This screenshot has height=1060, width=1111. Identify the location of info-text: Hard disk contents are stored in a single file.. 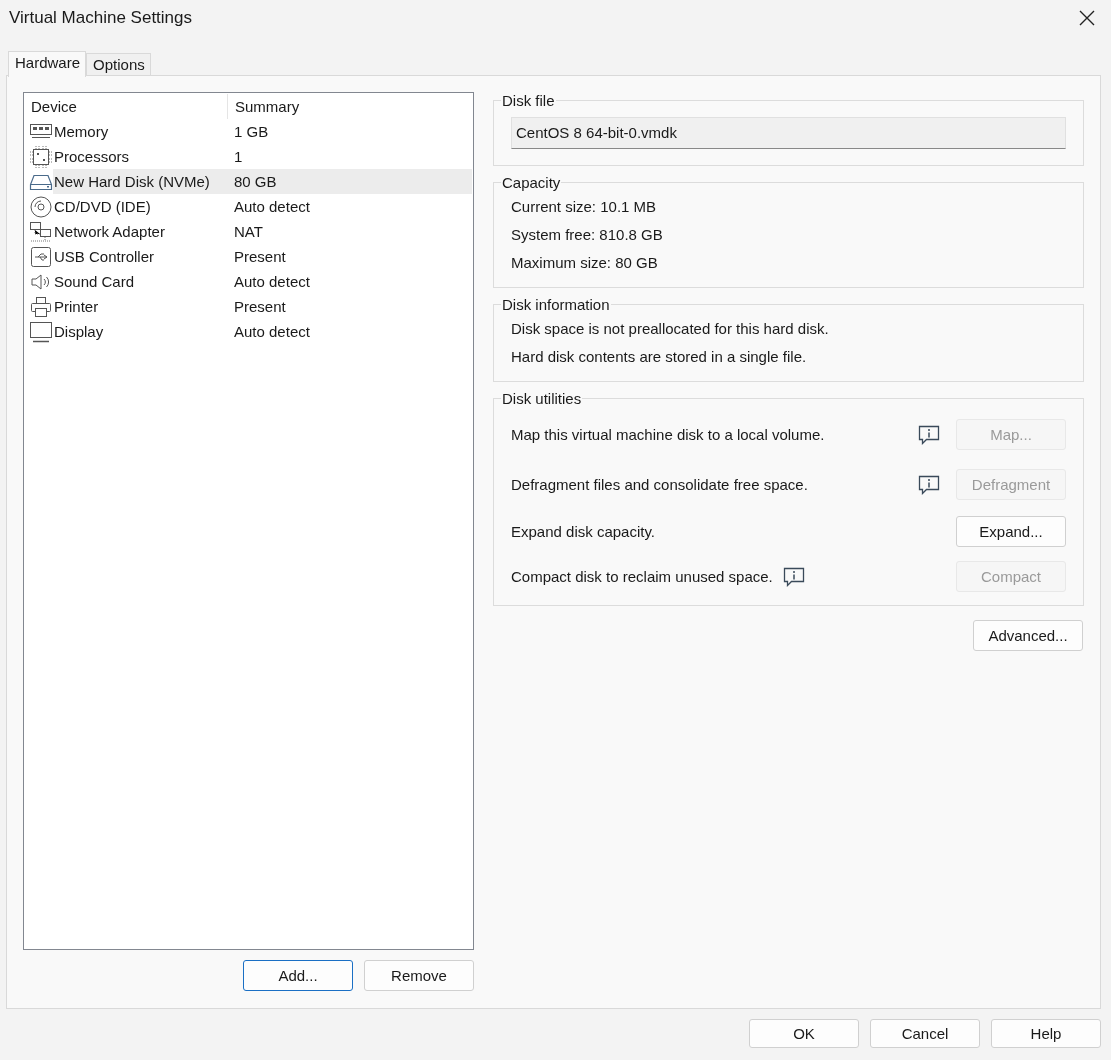
(659, 357).